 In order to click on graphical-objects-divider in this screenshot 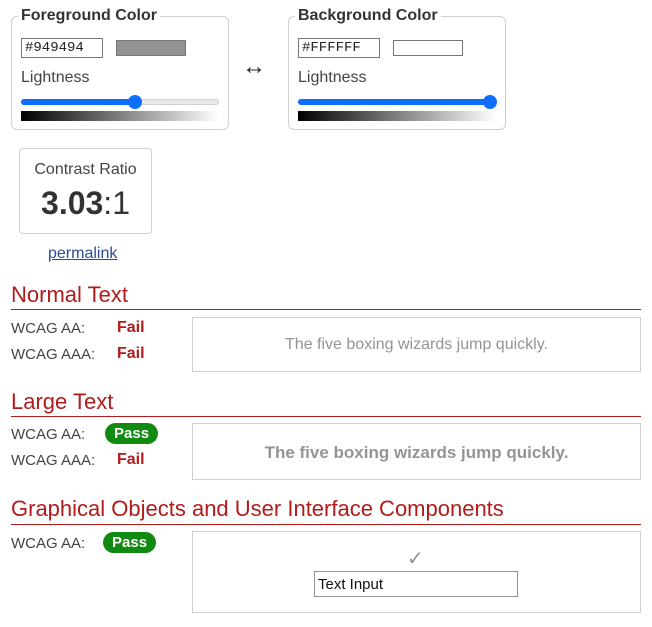, I will do `click(326, 524)`.